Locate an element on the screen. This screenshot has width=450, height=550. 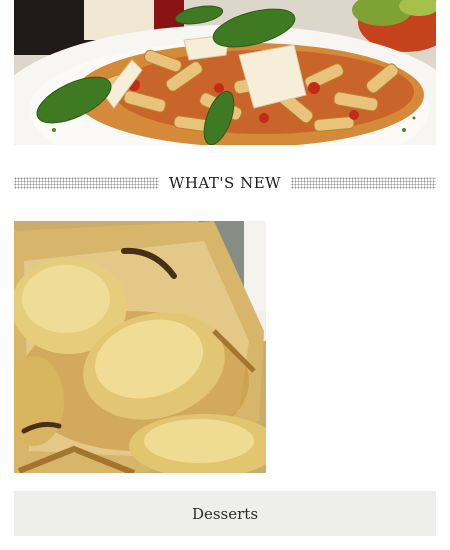
dotted-divider-right is located at coordinates (363, 183).